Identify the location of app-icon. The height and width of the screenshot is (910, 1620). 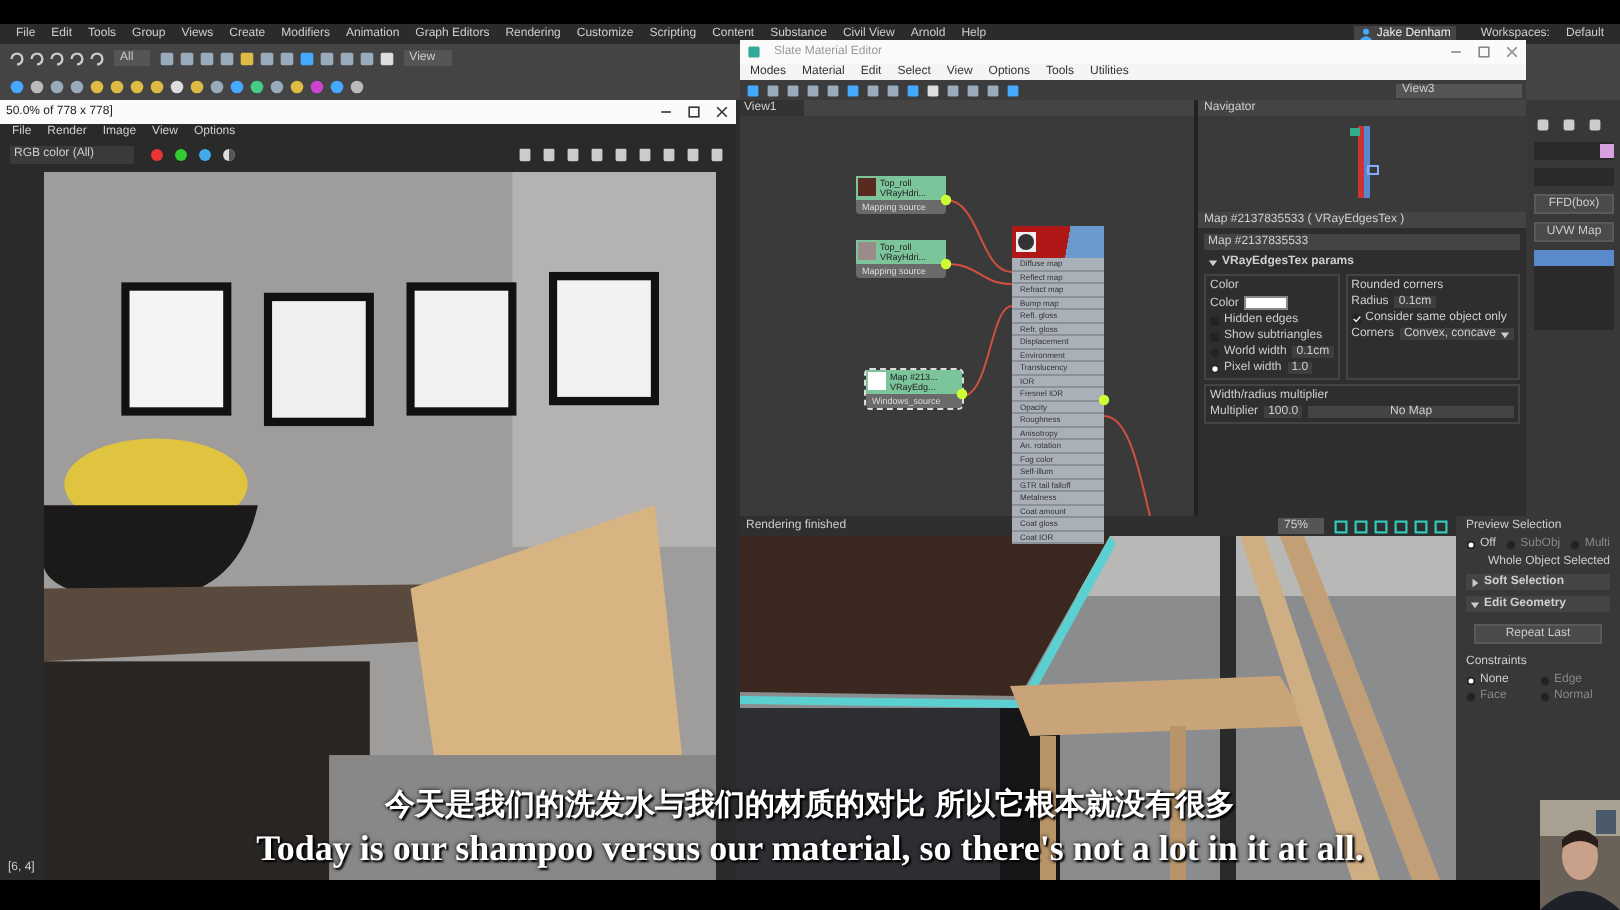
(754, 52).